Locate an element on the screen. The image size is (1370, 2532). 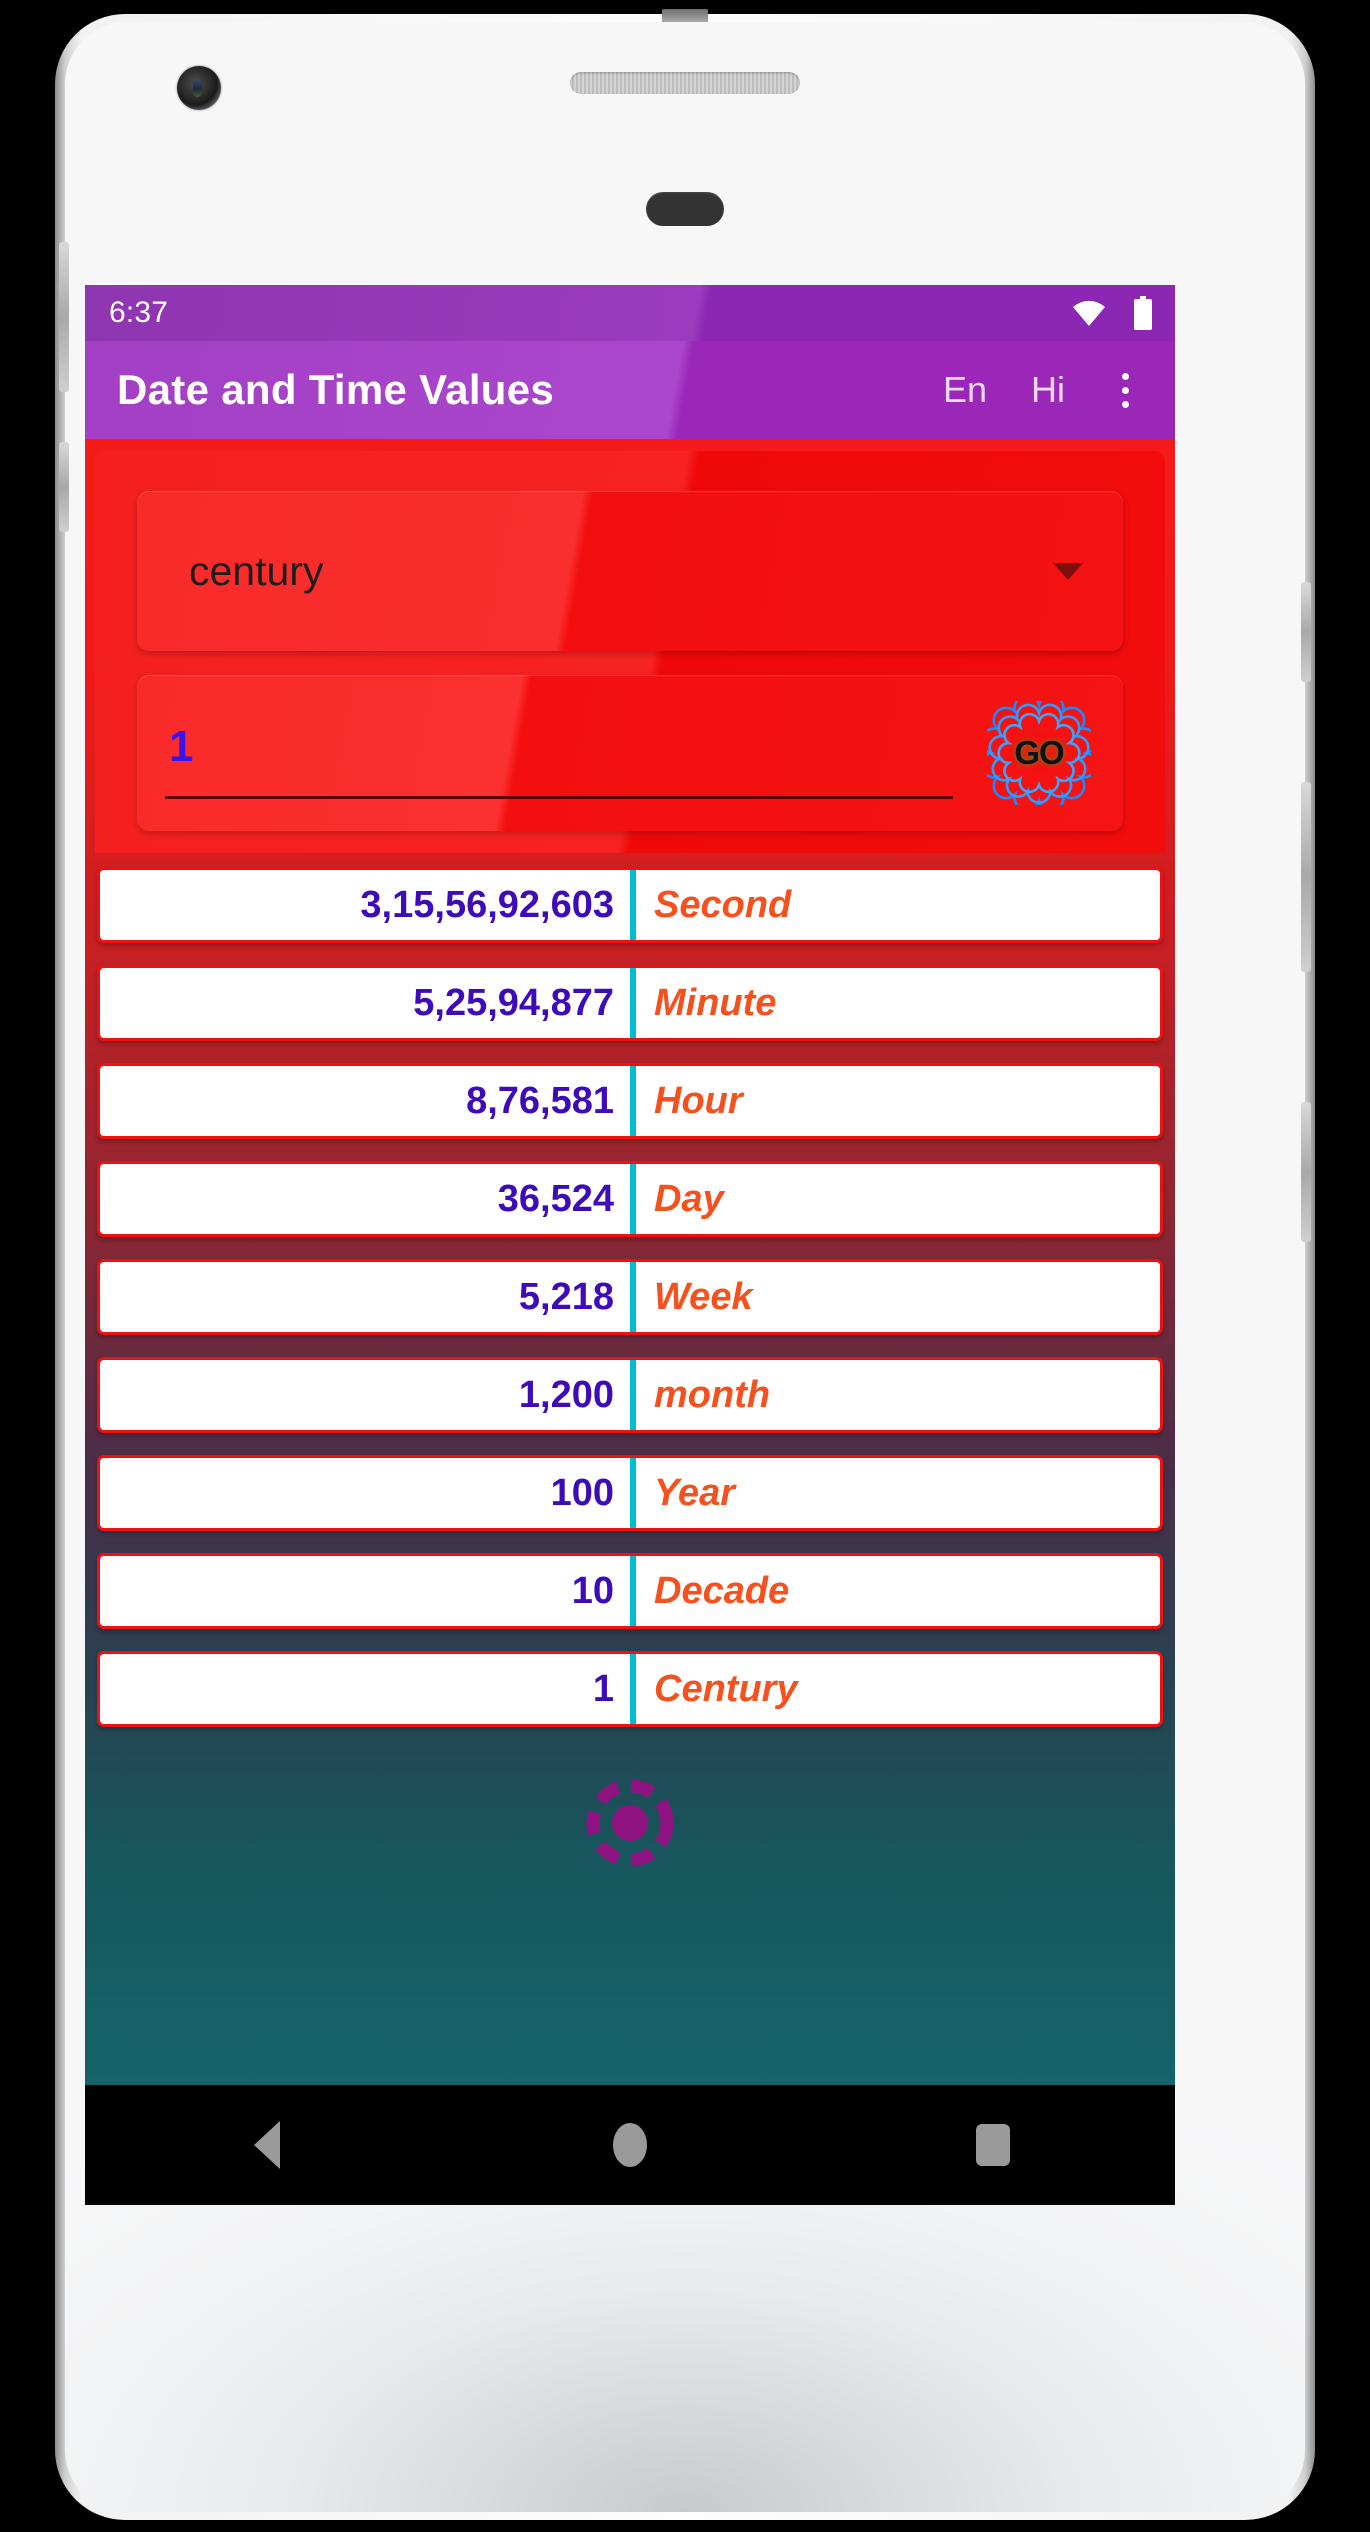
nav-home-button is located at coordinates (630, 2145).